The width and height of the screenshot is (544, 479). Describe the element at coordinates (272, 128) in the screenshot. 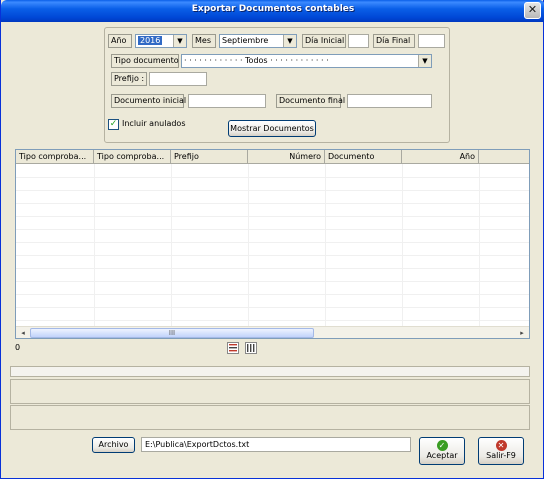

I see `mostrar-documentos-button: Mostrar Documentos` at that location.